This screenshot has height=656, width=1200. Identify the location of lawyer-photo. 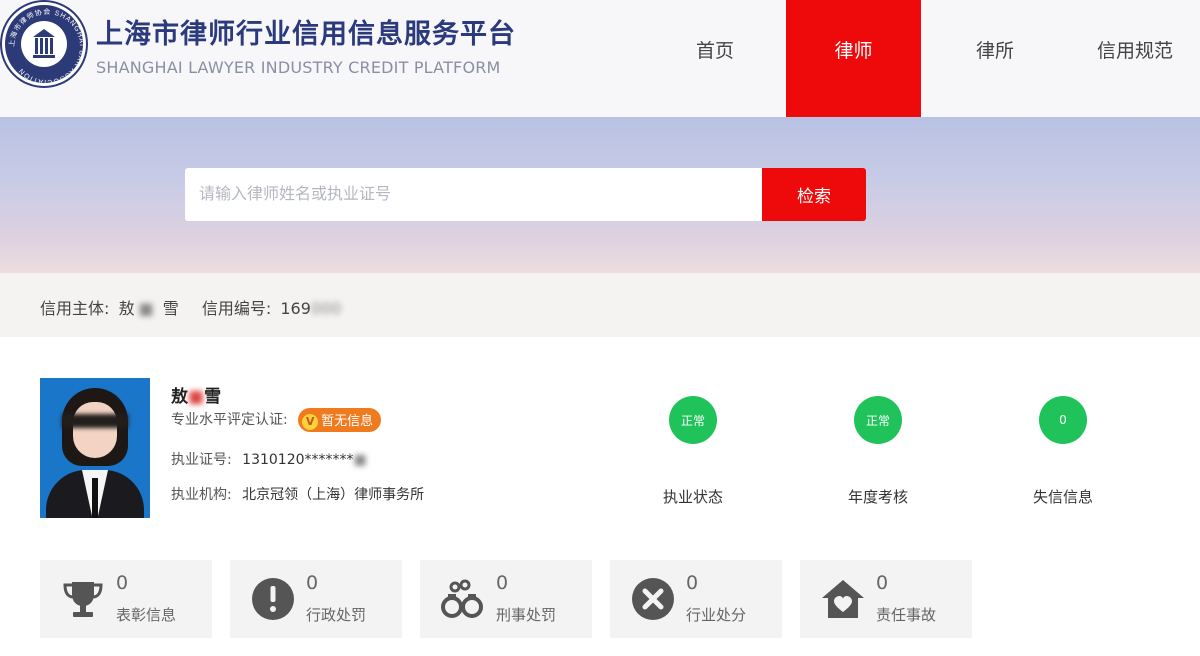
(95, 448).